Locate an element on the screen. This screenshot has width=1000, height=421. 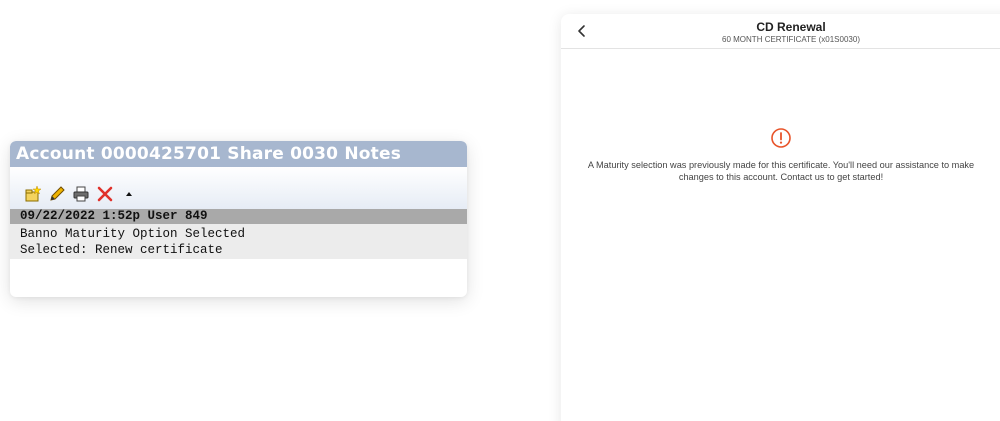
notes-header: Account 0000425701 Share 0030 Notes is located at coordinates (238, 154).